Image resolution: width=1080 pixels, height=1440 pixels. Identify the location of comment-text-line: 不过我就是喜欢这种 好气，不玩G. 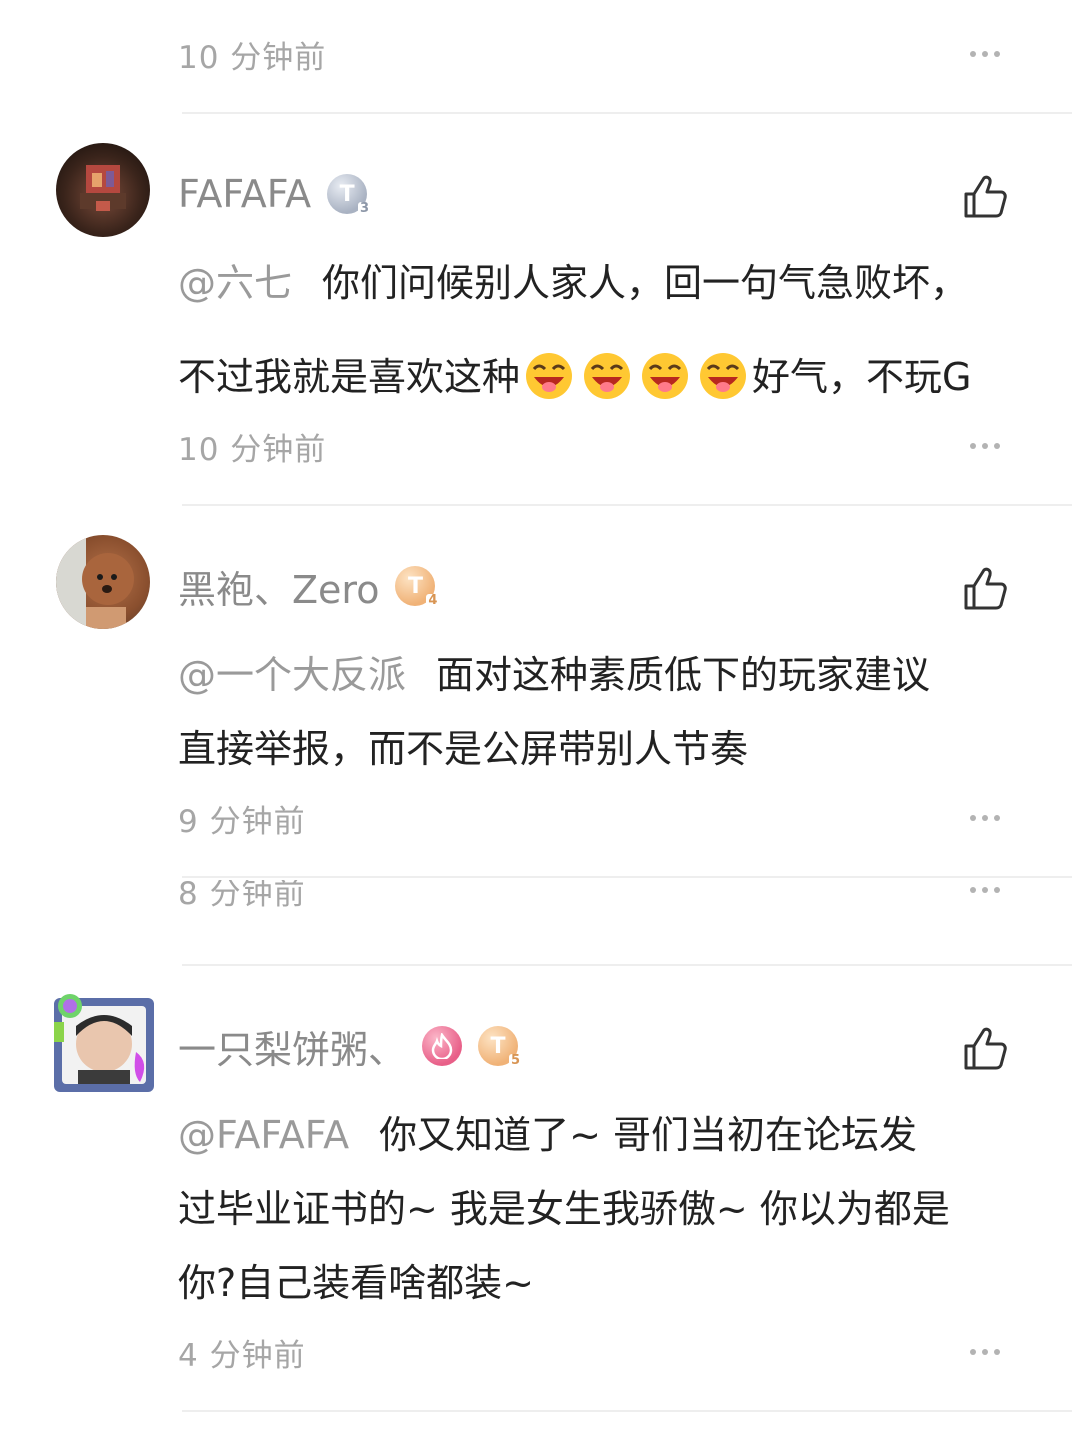
(598, 373).